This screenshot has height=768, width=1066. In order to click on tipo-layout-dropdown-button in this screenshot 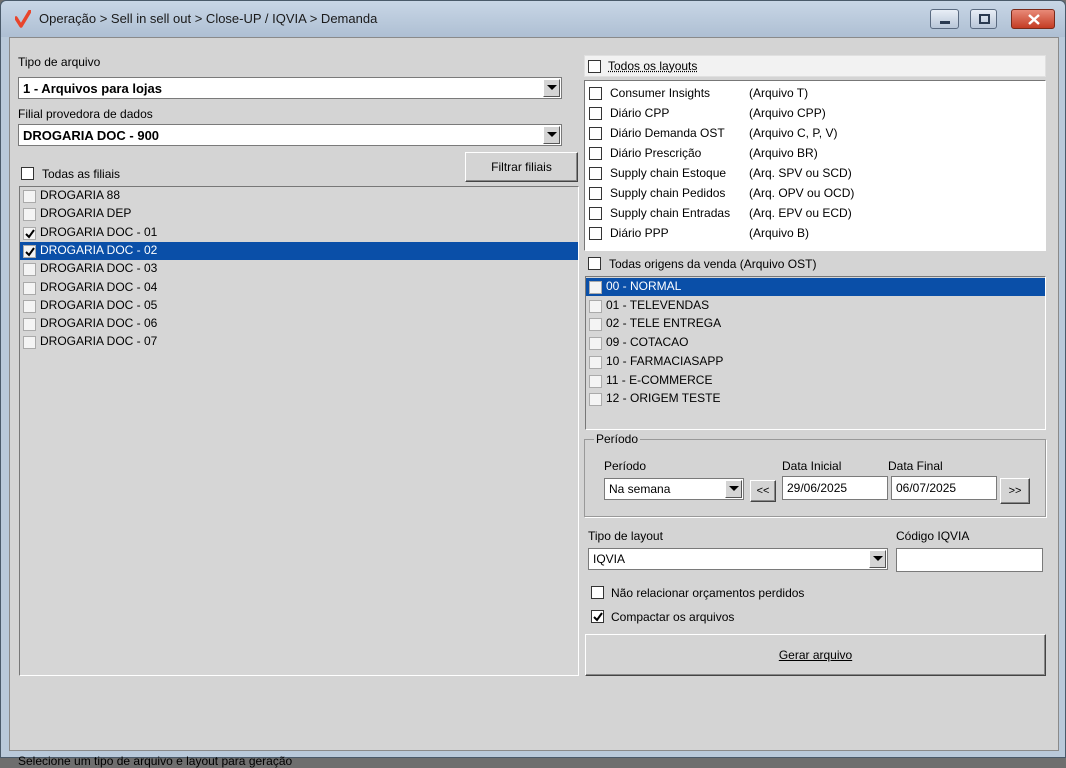, I will do `click(877, 559)`.